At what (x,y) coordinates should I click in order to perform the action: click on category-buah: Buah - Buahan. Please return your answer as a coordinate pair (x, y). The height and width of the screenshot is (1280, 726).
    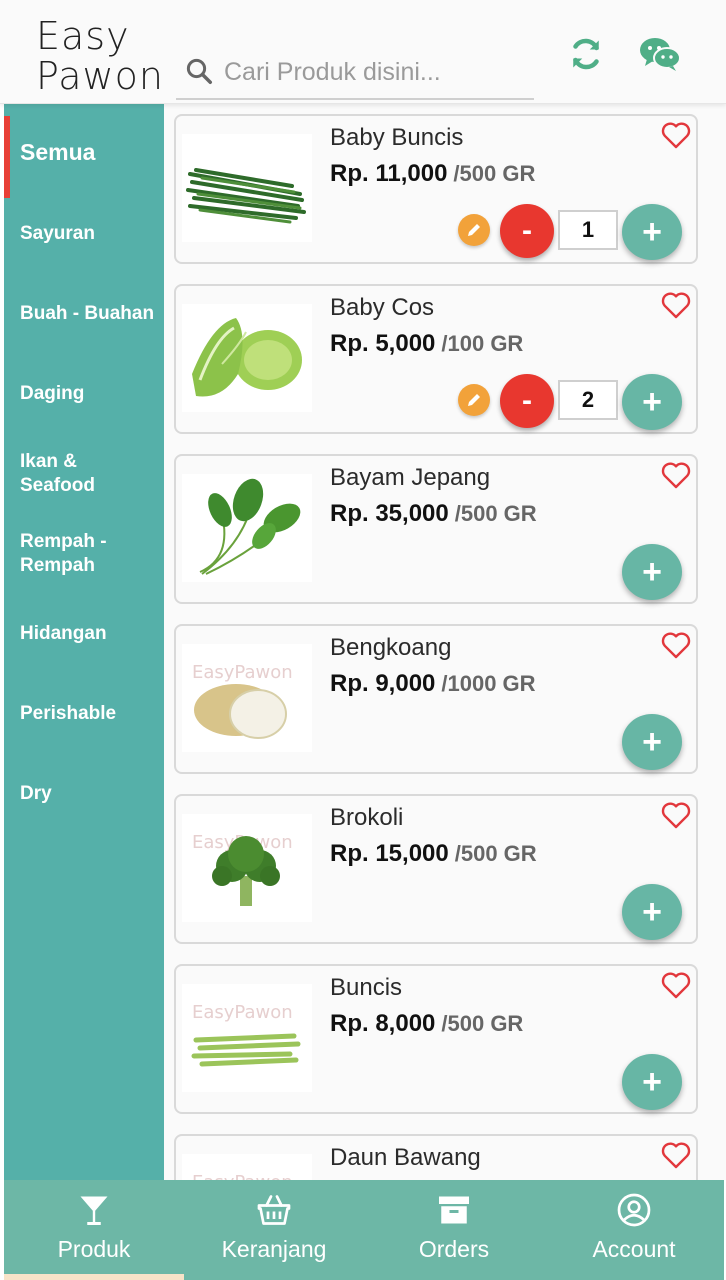
    Looking at the image, I should click on (84, 314).